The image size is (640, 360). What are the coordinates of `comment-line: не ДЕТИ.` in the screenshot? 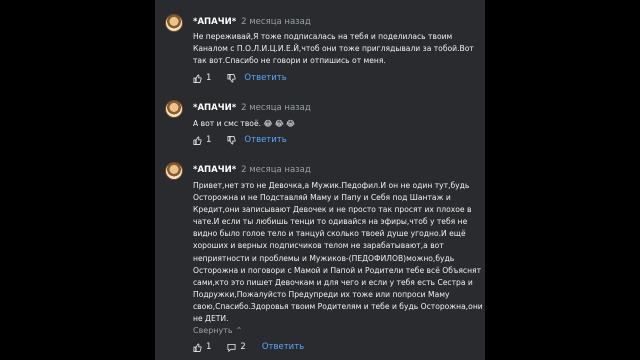 It's located at (211, 319).